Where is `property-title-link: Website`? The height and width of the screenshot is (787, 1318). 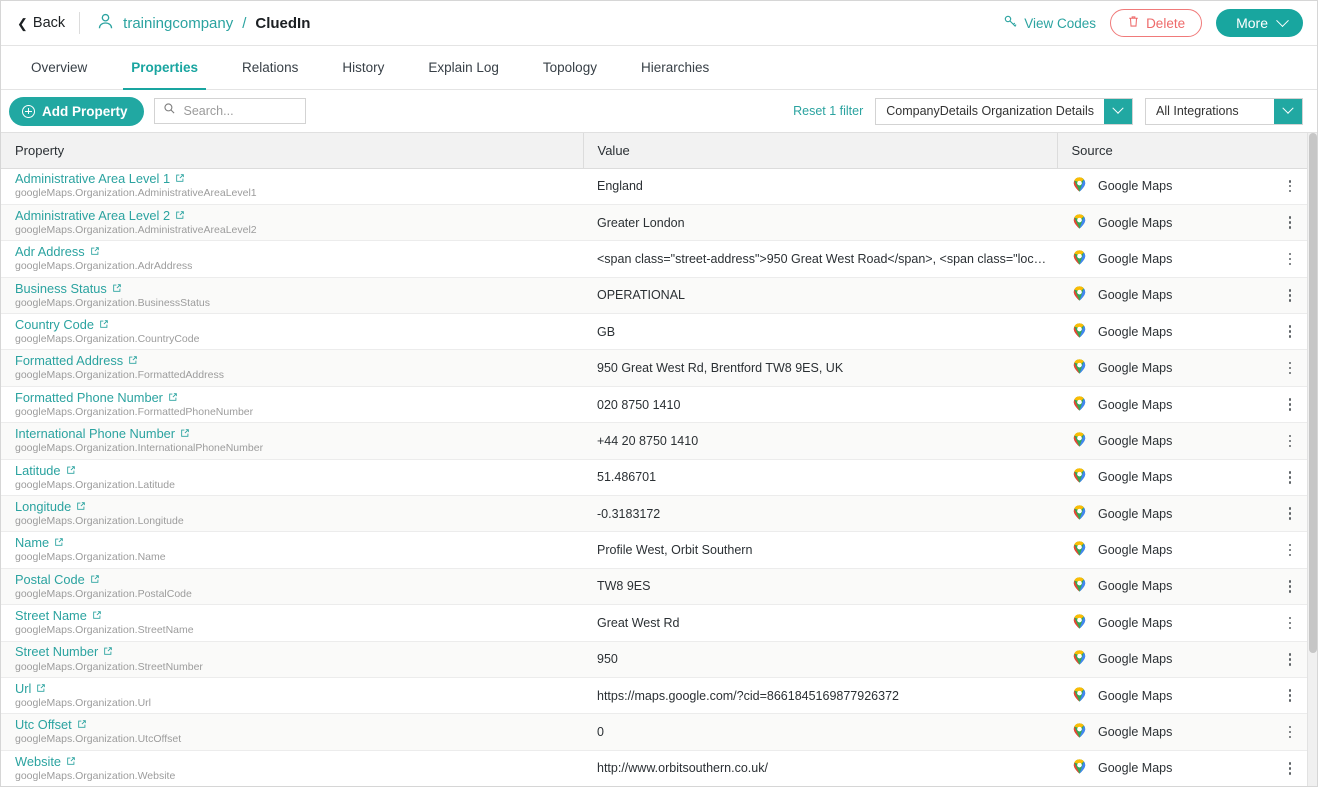 property-title-link: Website is located at coordinates (45, 761).